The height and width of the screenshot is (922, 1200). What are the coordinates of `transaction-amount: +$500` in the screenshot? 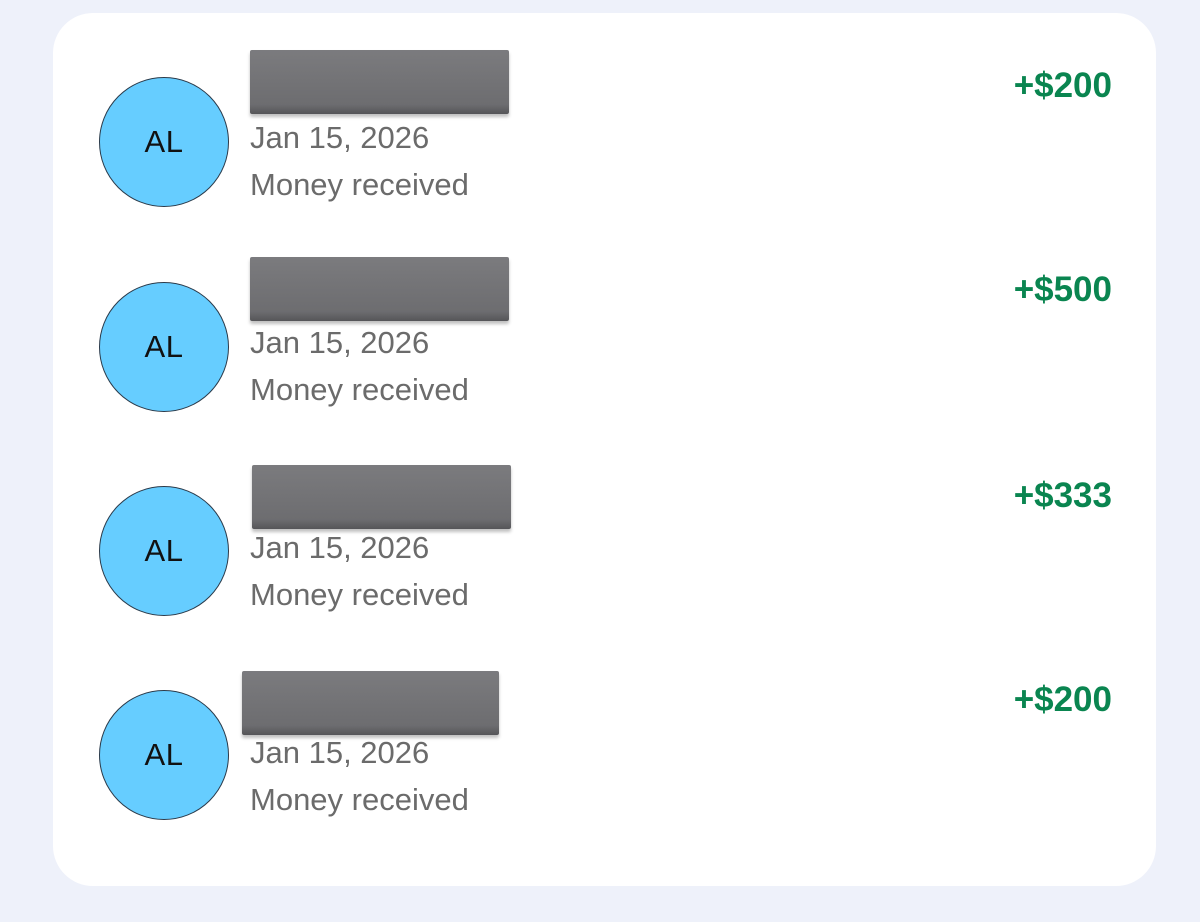 It's located at (1062, 289).